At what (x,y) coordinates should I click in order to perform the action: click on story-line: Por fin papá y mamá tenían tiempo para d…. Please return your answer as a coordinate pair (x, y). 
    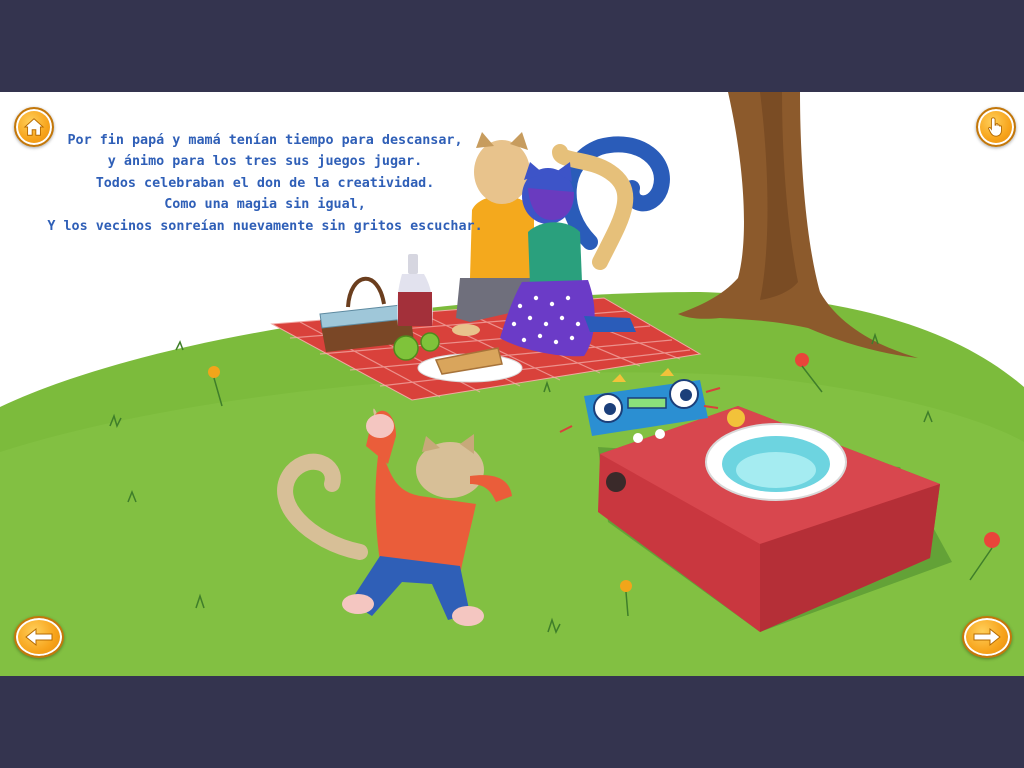
    Looking at the image, I should click on (265, 140).